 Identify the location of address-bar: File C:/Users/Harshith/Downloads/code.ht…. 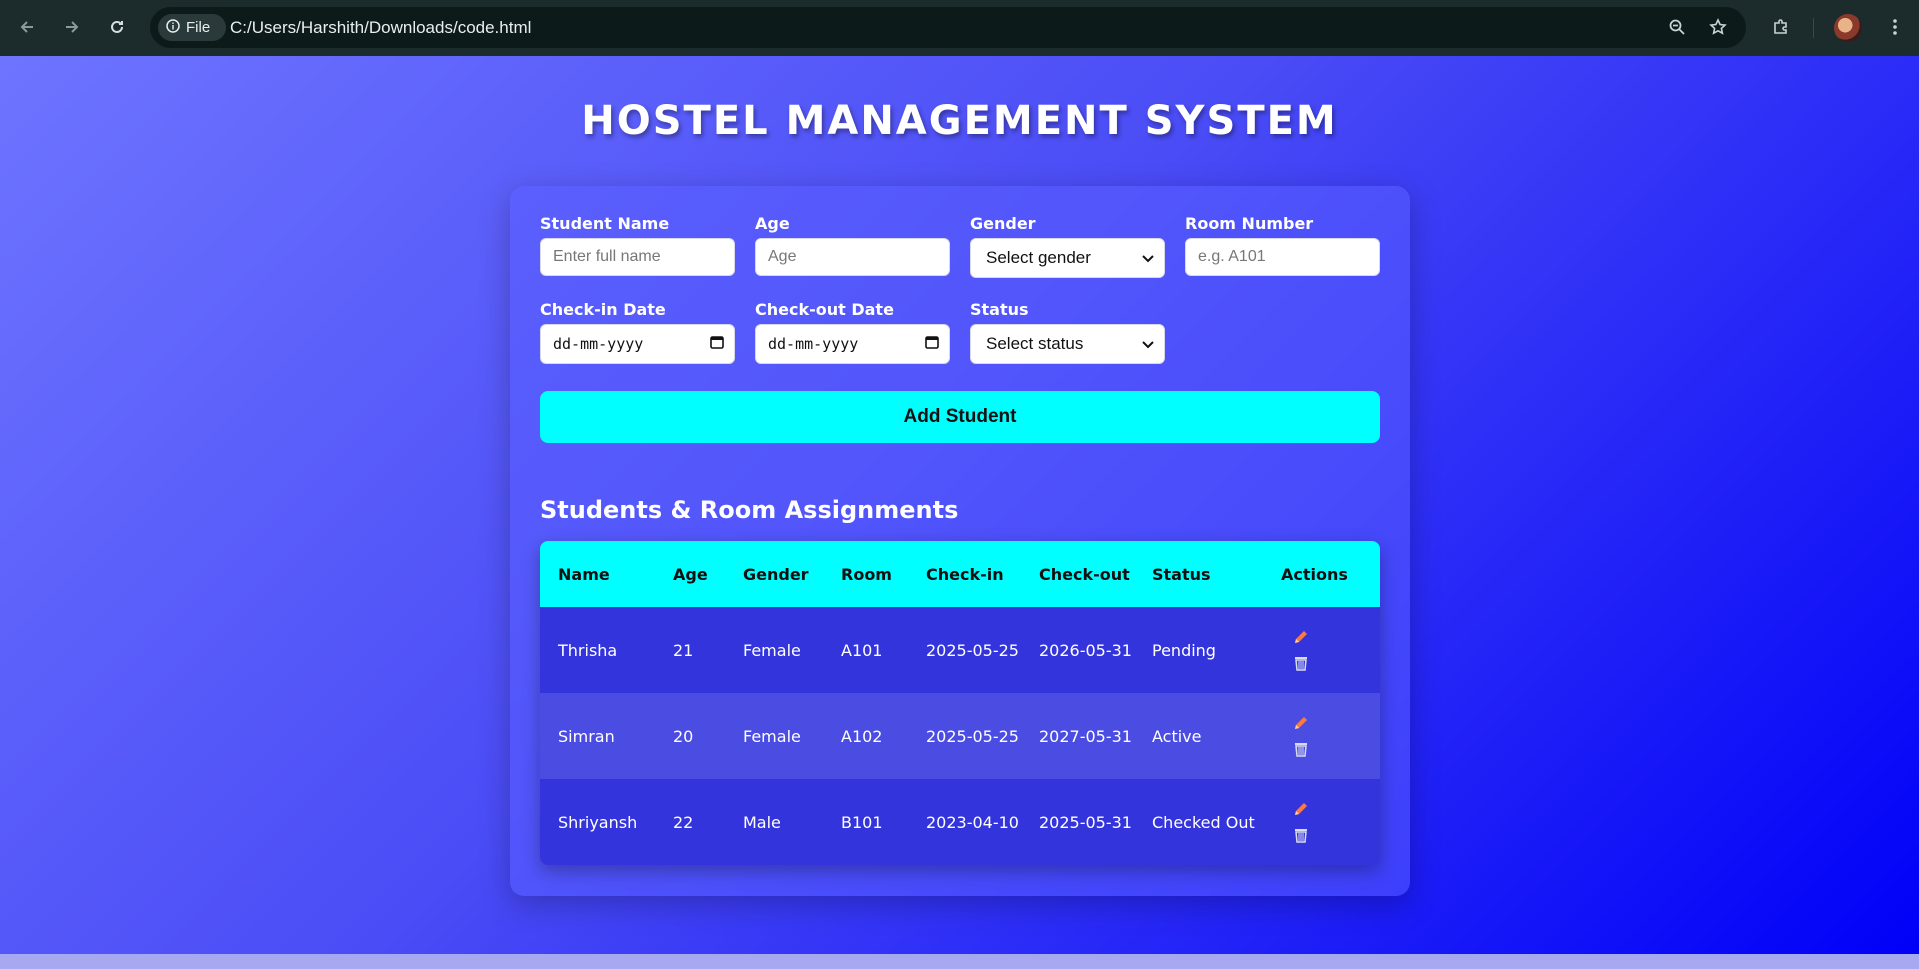
(948, 27).